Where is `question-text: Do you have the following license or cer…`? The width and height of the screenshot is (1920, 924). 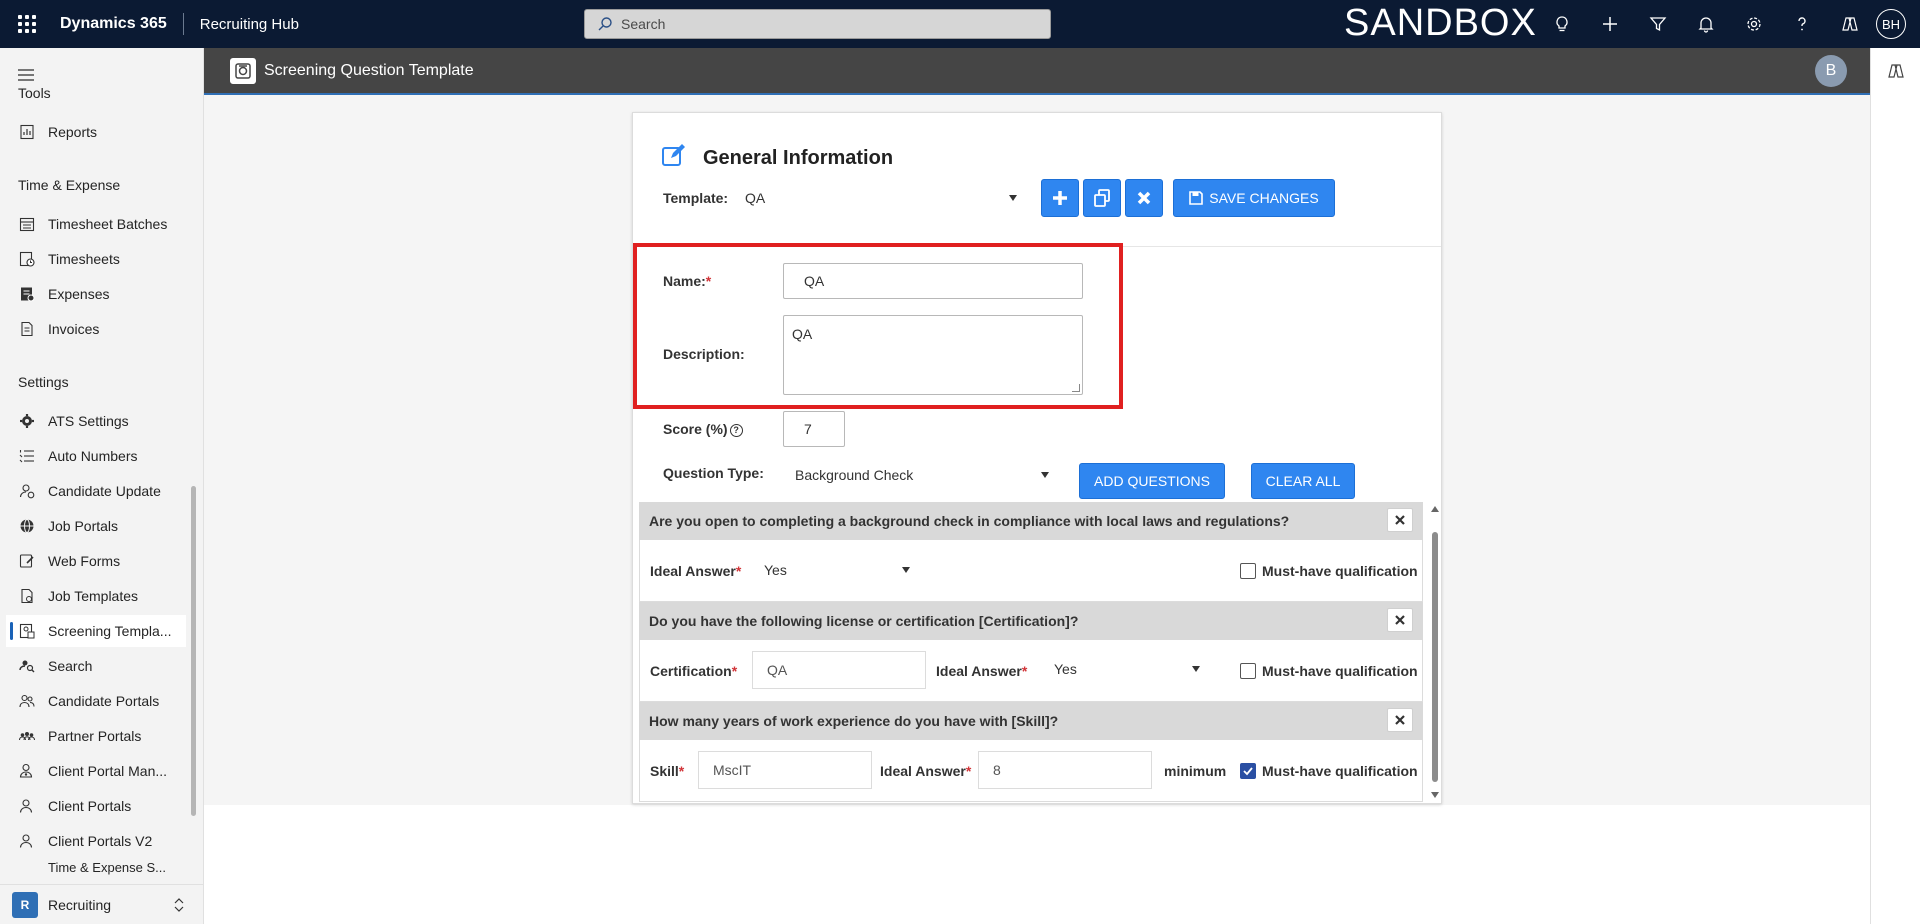
question-text: Do you have the following license or cer… is located at coordinates (864, 621).